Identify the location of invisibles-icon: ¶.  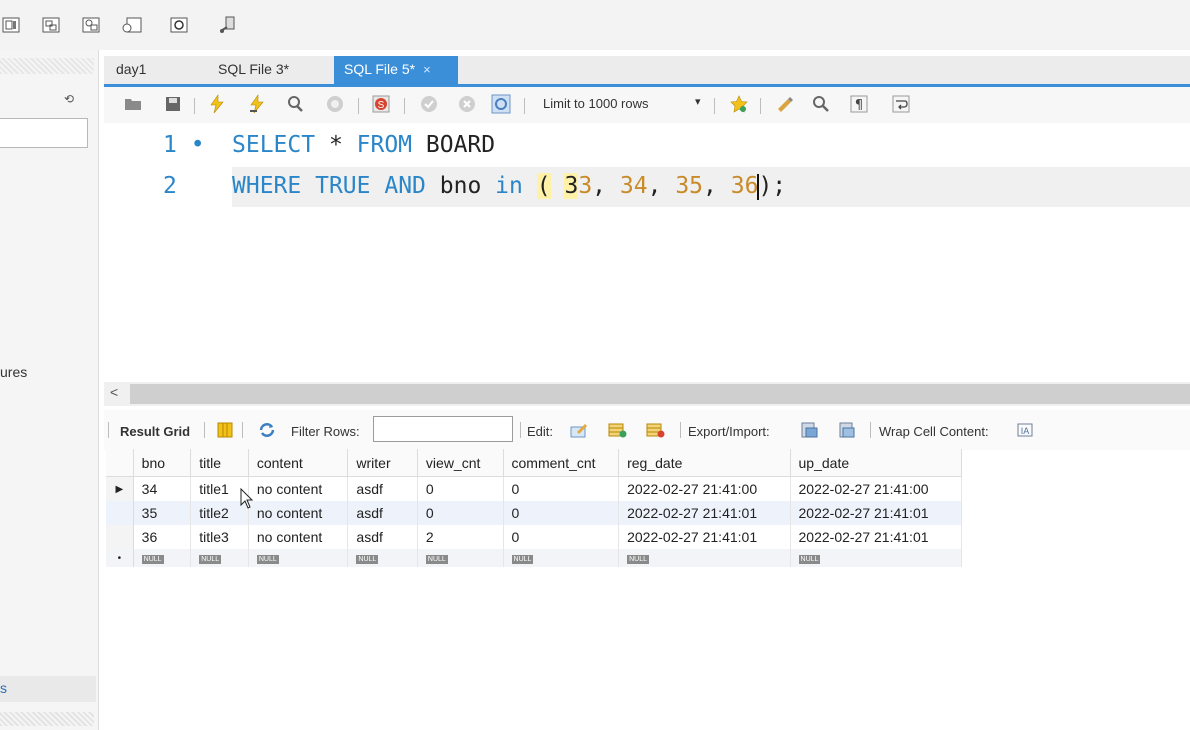
(859, 104).